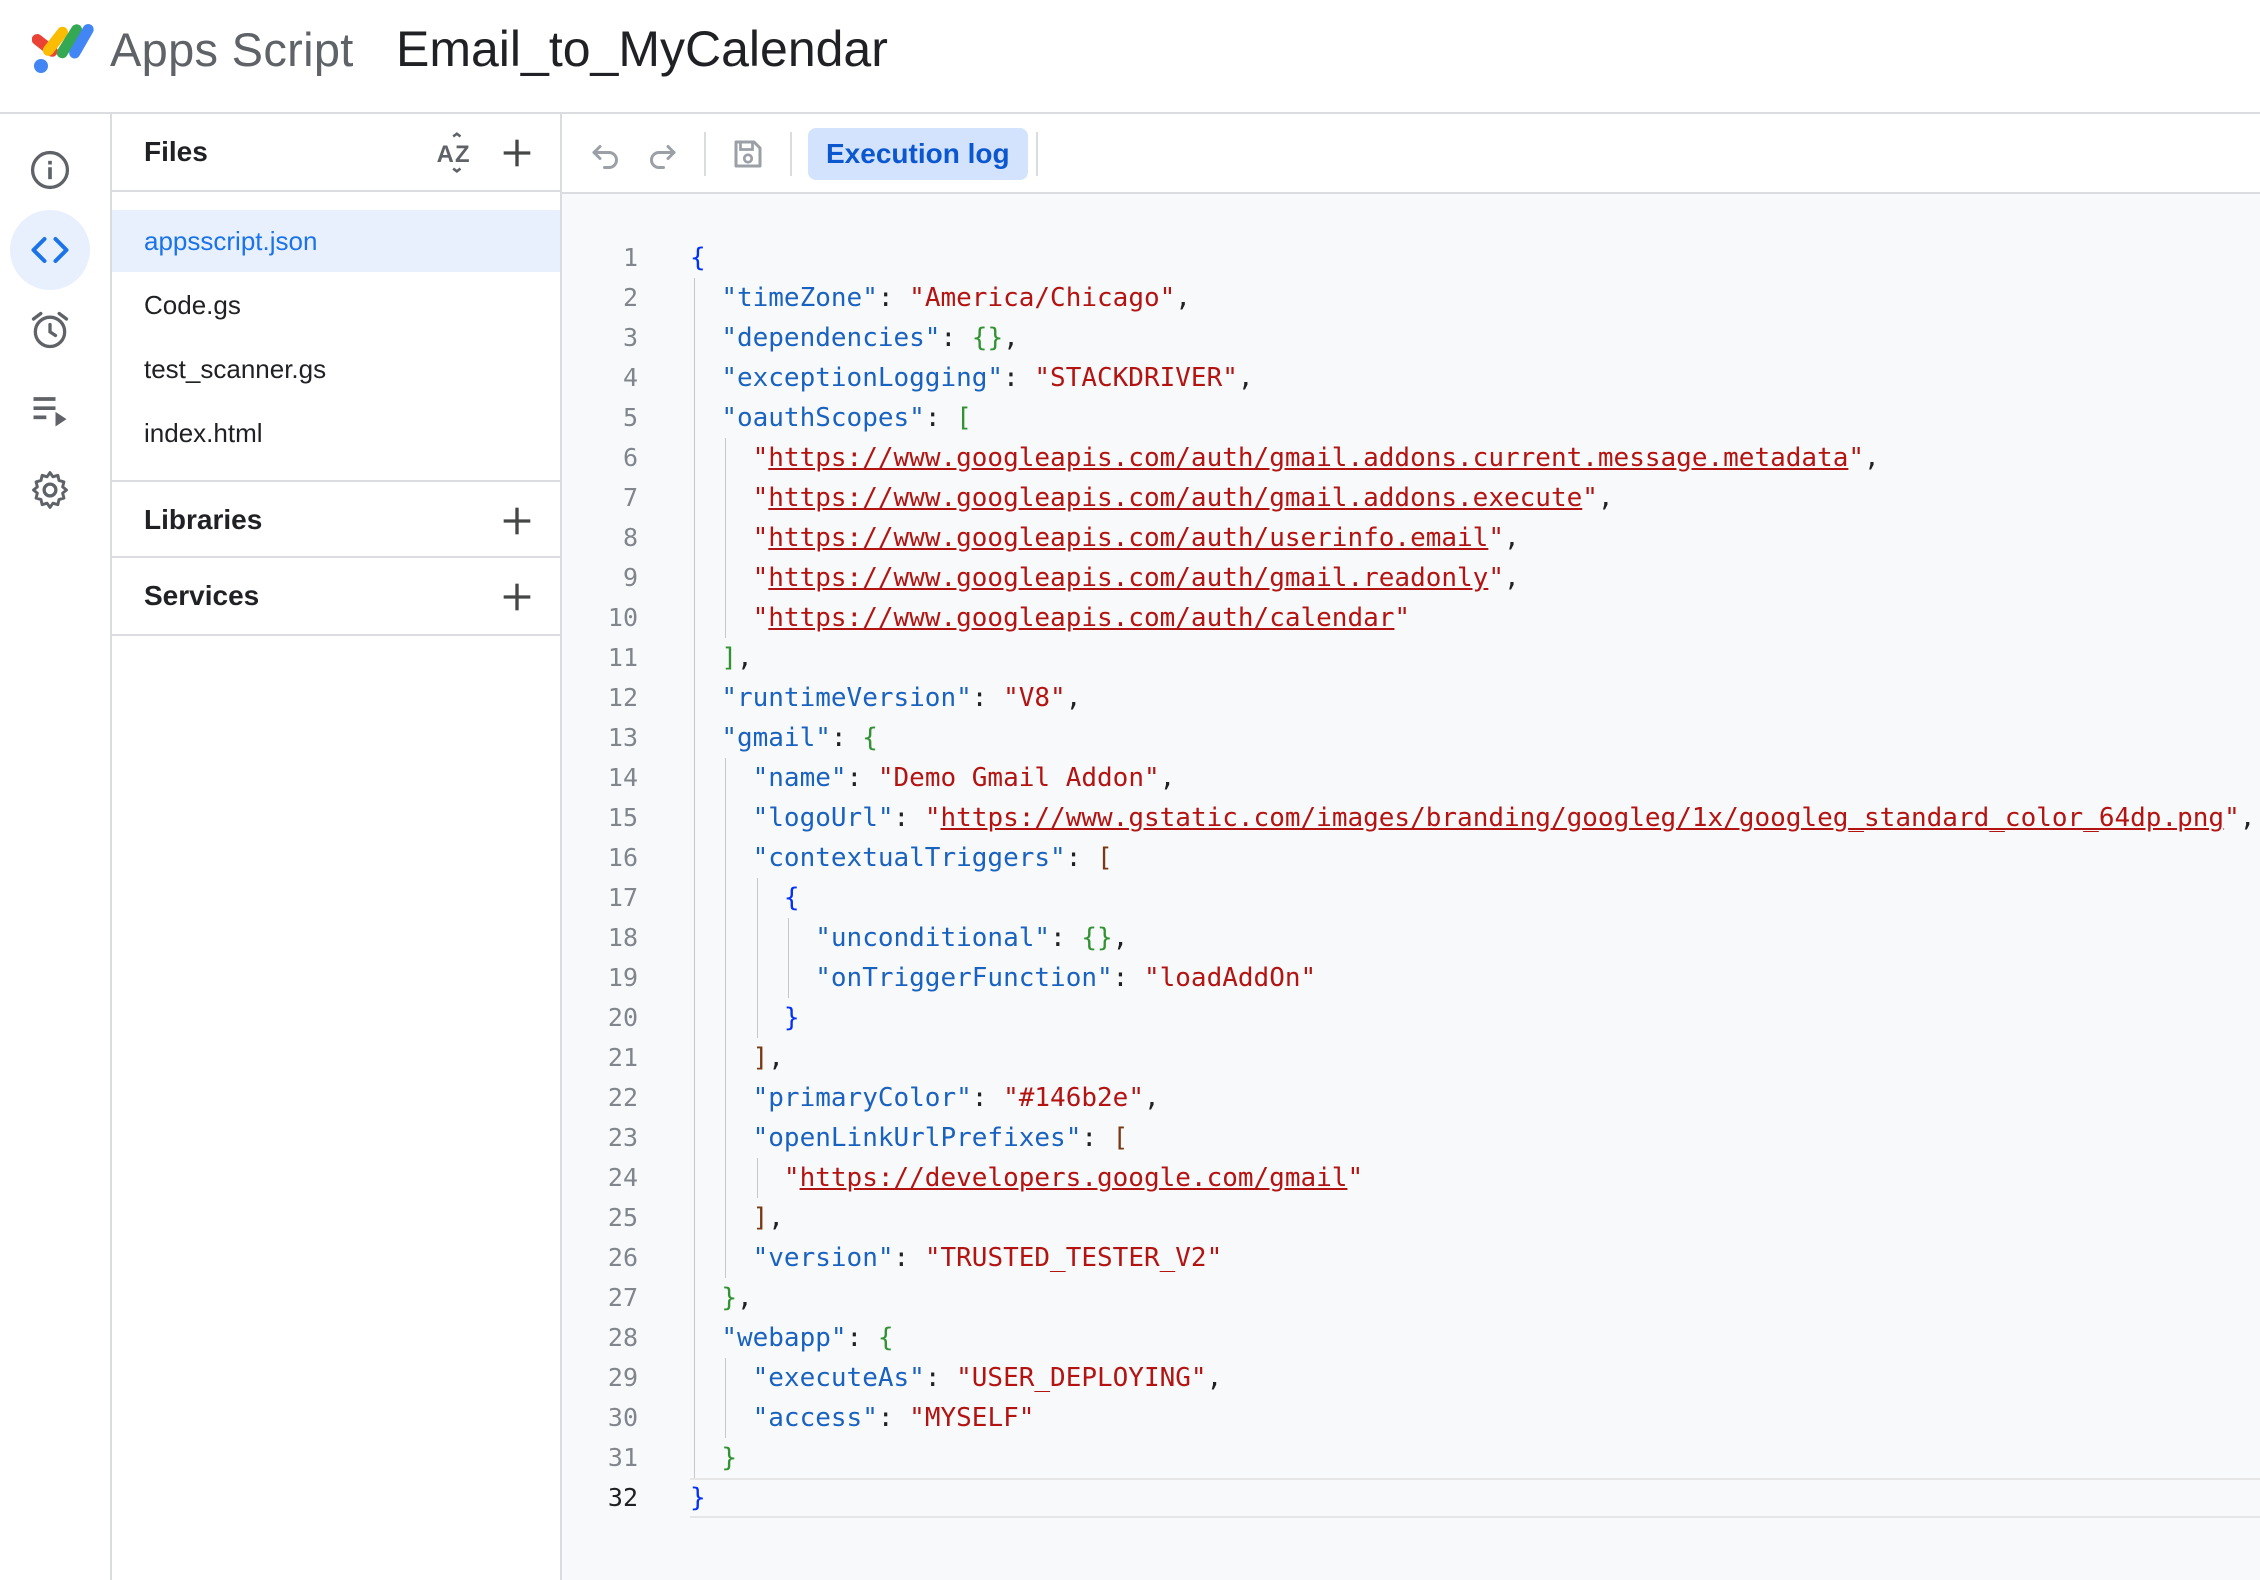 This screenshot has width=2260, height=1580. I want to click on line-number: 5, so click(630, 417).